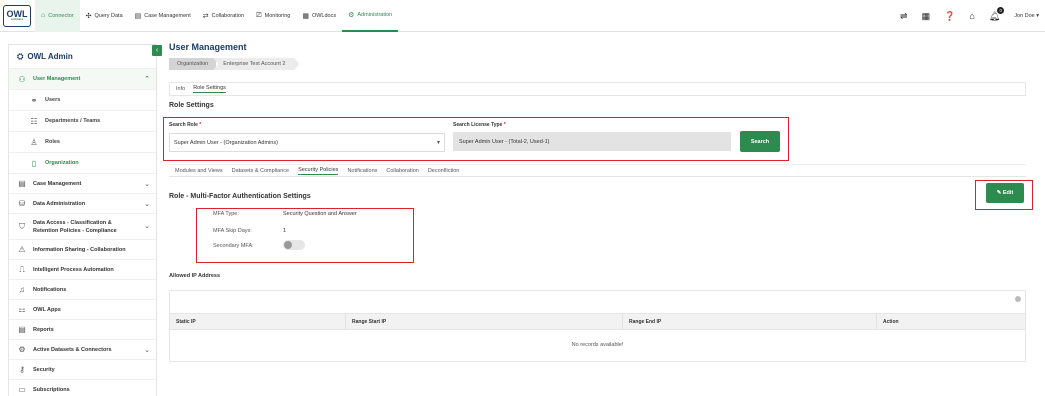 Image resolution: width=1045 pixels, height=396 pixels. Describe the element at coordinates (82, 79) in the screenshot. I see `sidebar-item-user-management: ⚇ User Management ⌃` at that location.